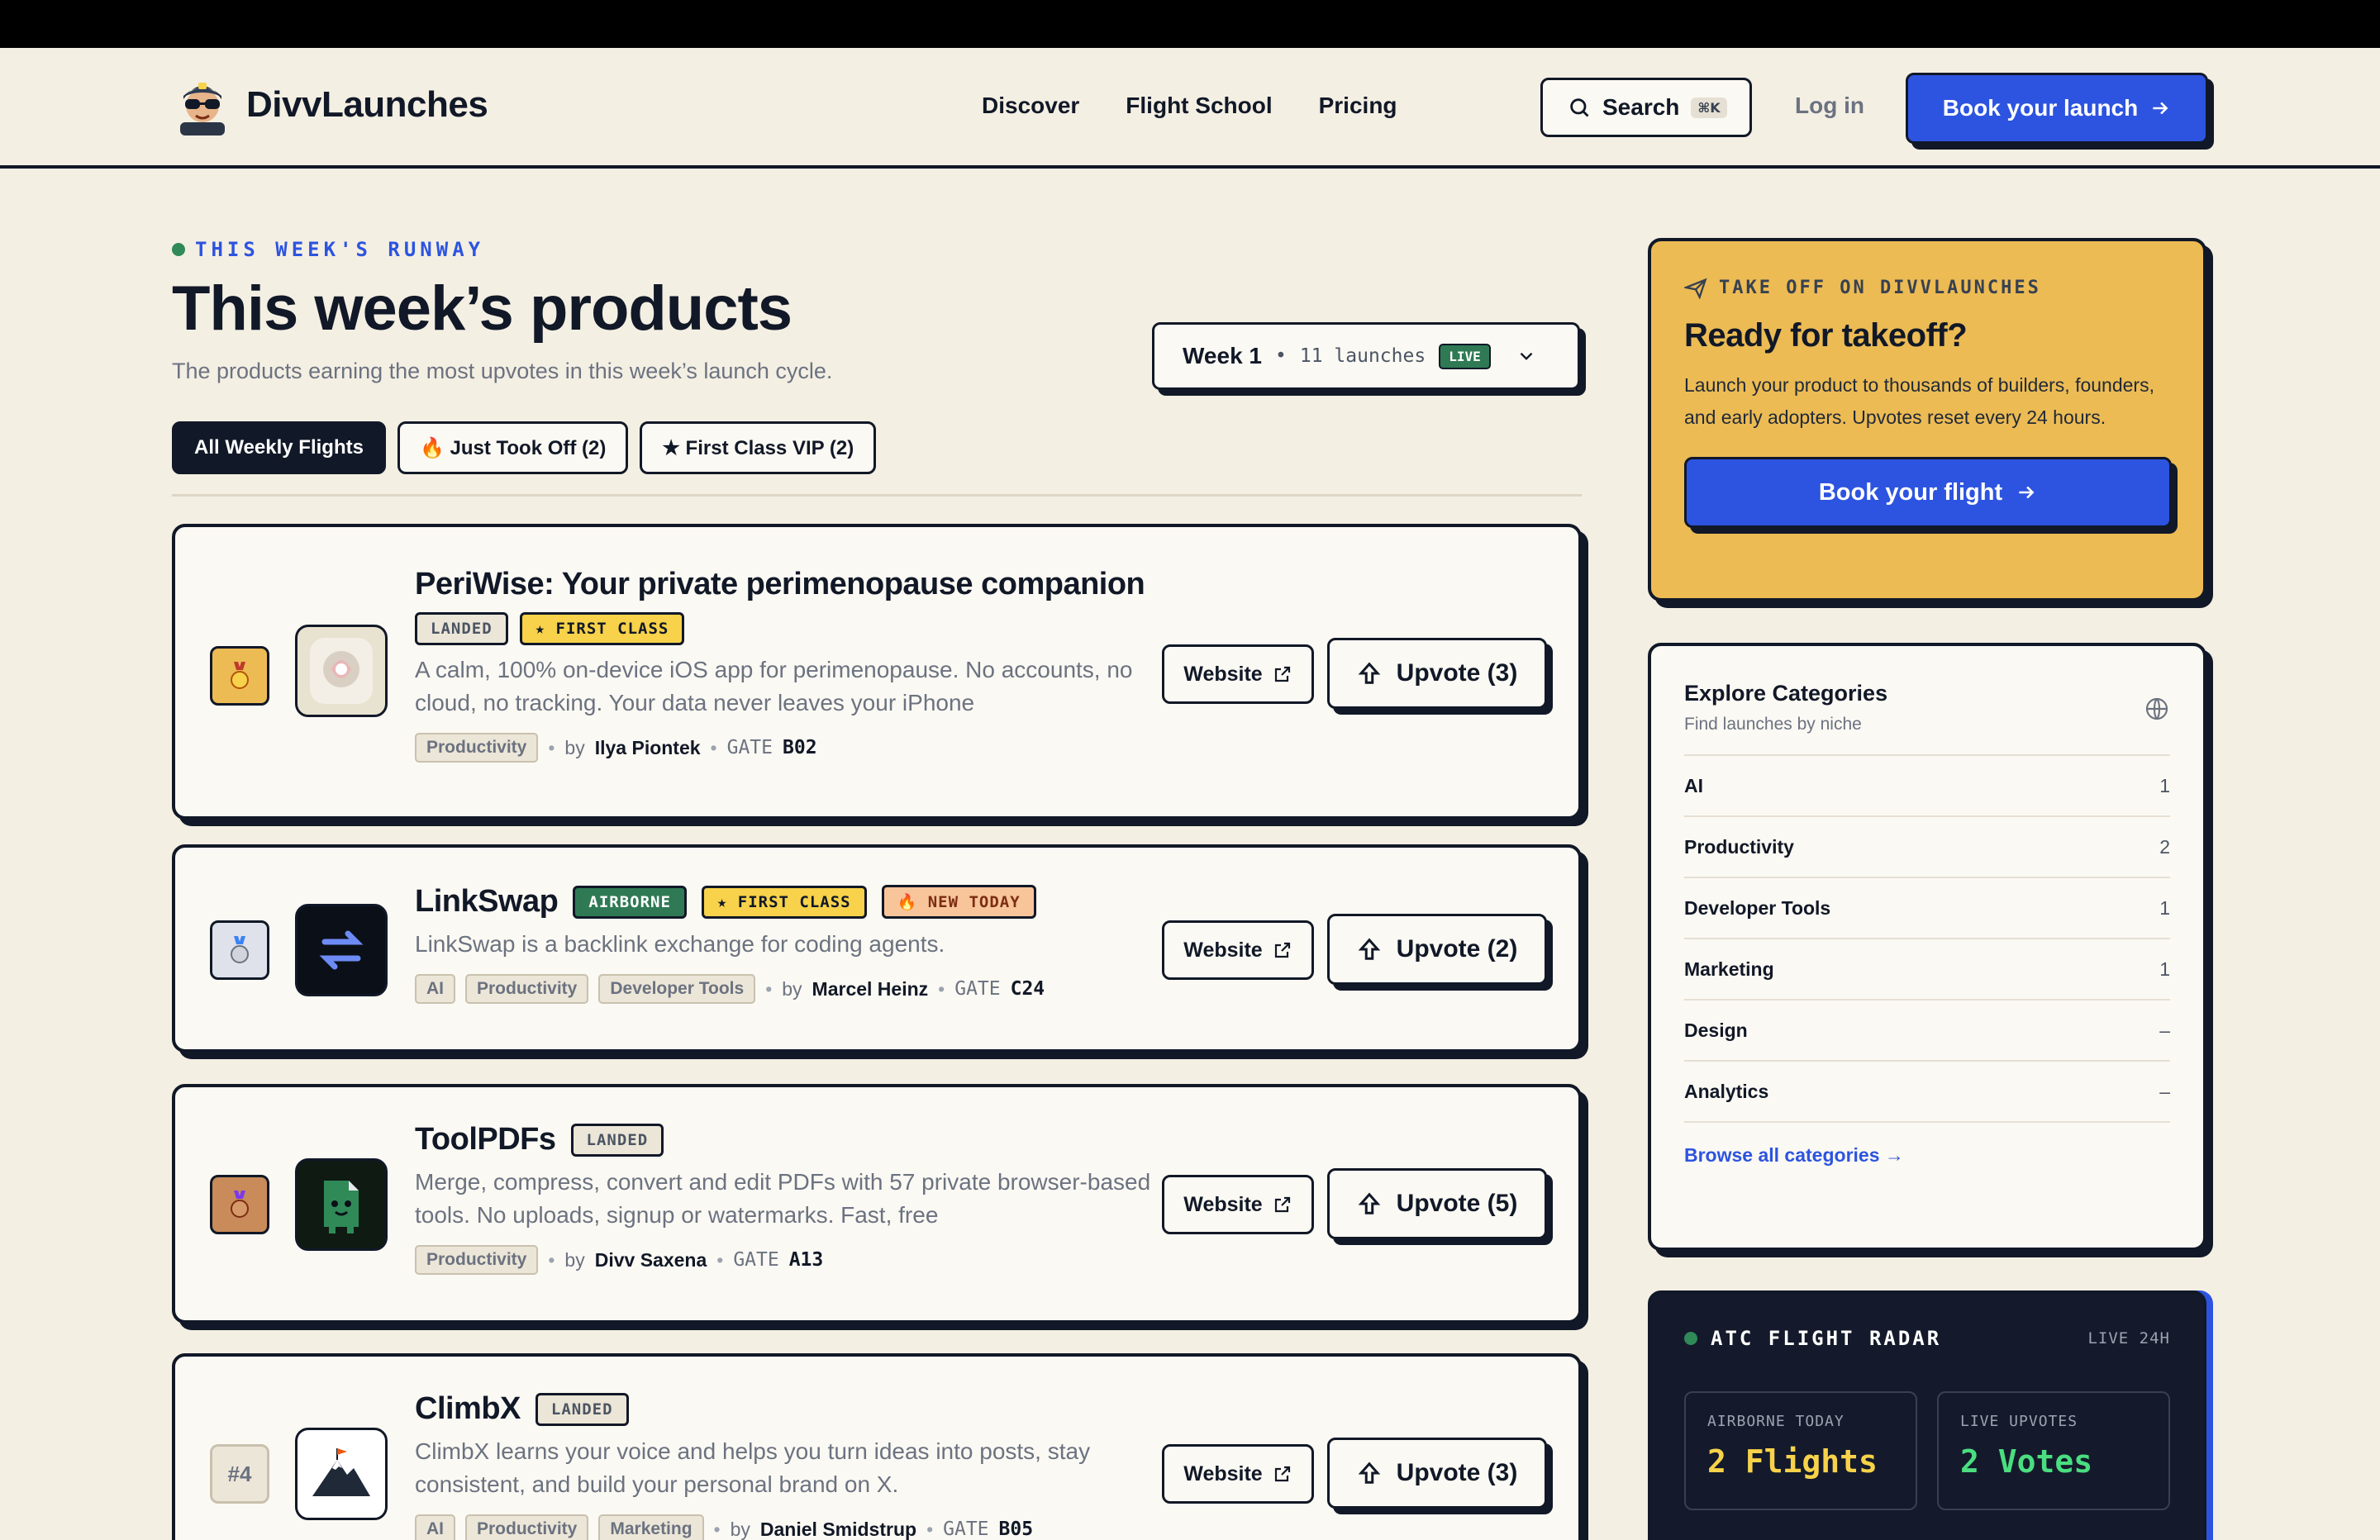 This screenshot has height=1540, width=2380. Describe the element at coordinates (1739, 846) in the screenshot. I see `category-name: Productivity` at that location.